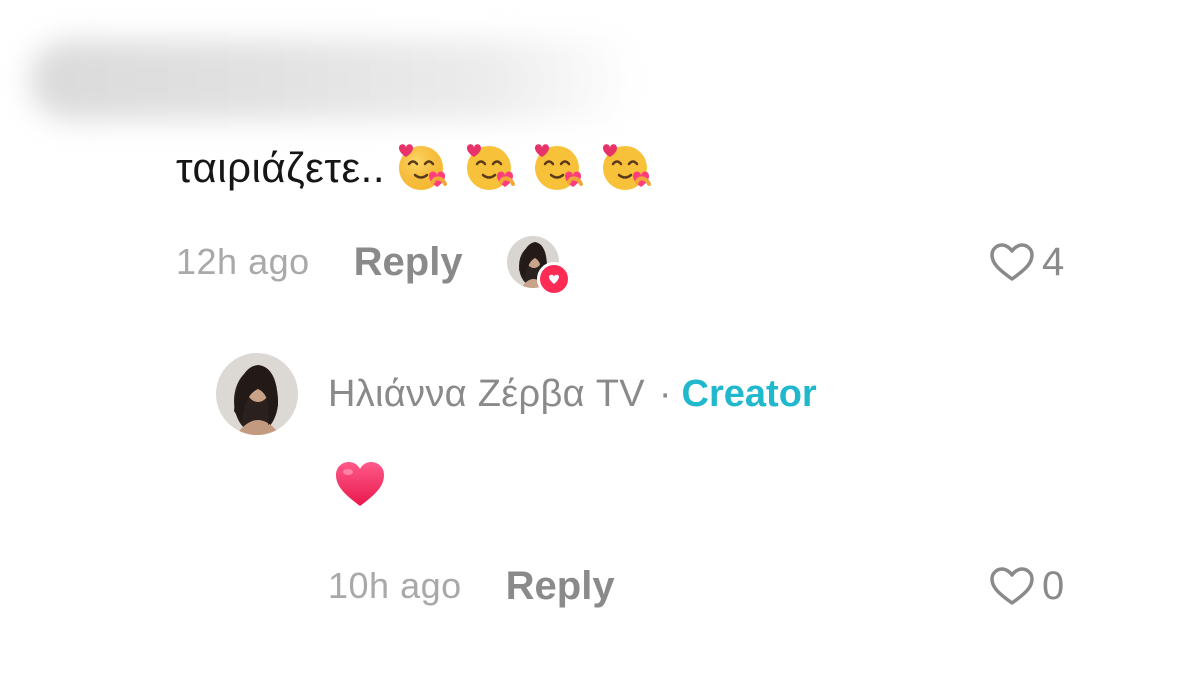 This screenshot has width=1200, height=675. I want to click on reply-like-count: 0, so click(1053, 585).